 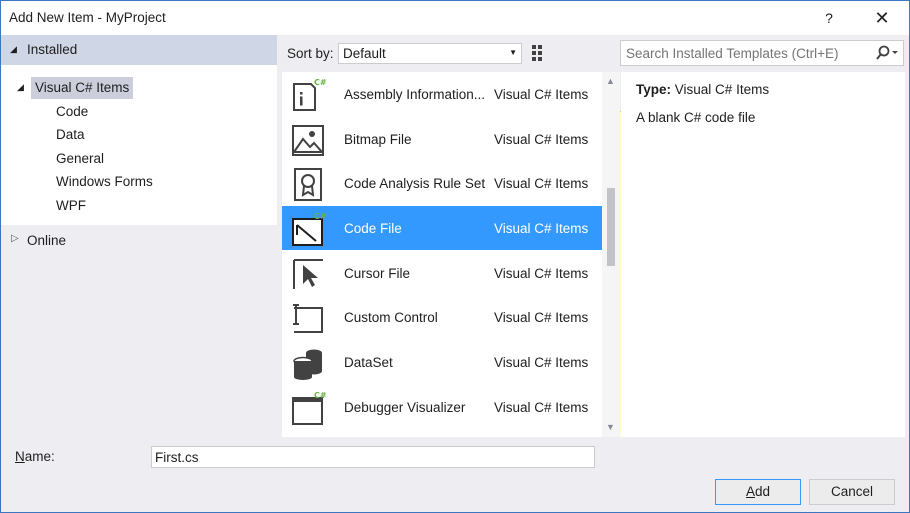 I want to click on tree-item-data: Data, so click(x=70, y=135).